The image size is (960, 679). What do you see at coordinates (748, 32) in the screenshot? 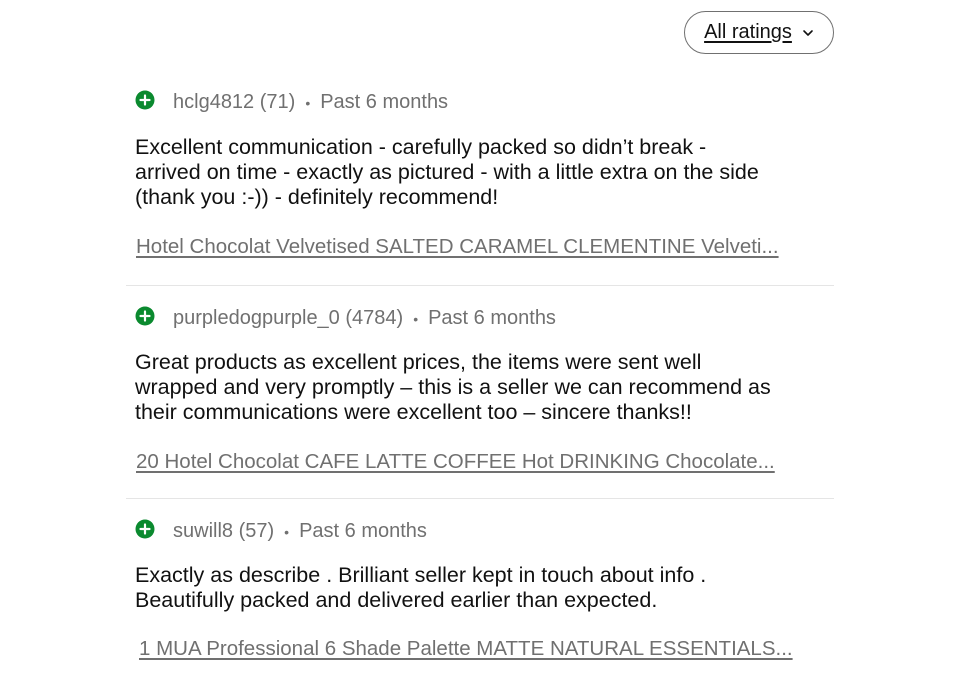
I see `all-ratings-label: All ratings` at bounding box center [748, 32].